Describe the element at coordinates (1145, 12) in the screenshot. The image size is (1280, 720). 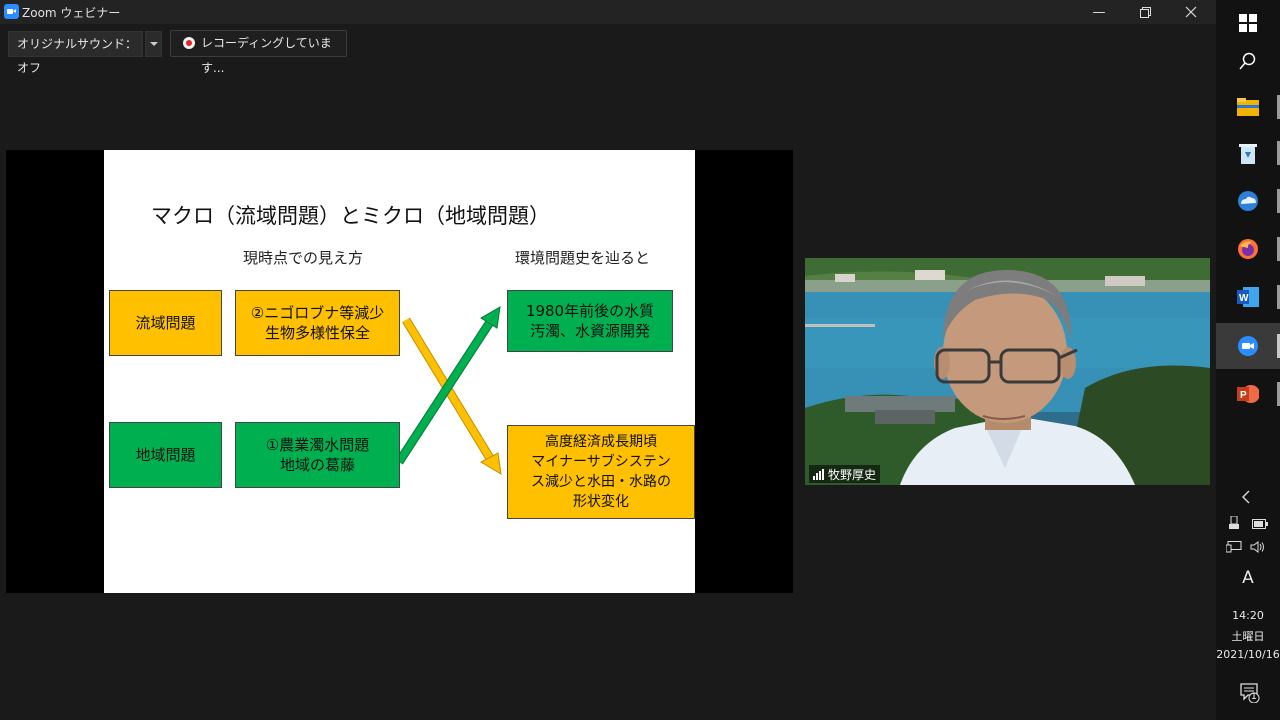
I see `restore-button` at that location.